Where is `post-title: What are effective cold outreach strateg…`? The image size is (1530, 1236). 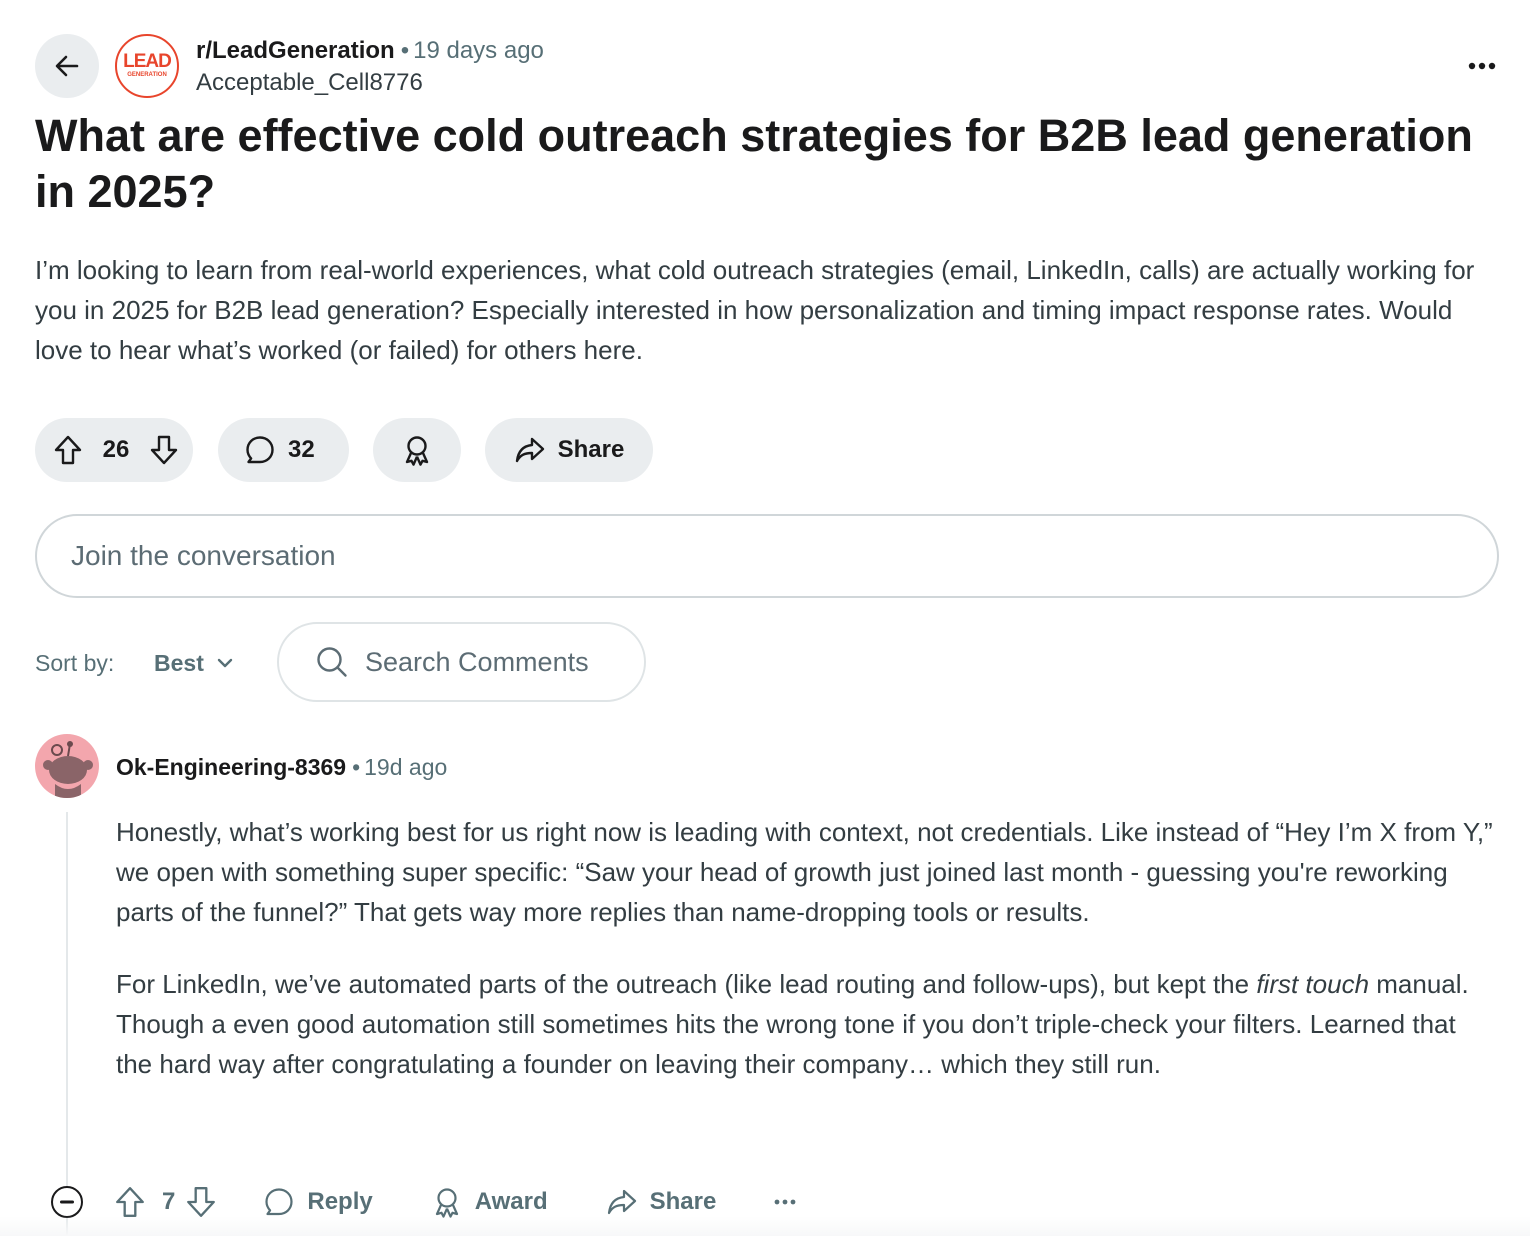
post-title: What are effective cold outreach strateg… is located at coordinates (754, 163).